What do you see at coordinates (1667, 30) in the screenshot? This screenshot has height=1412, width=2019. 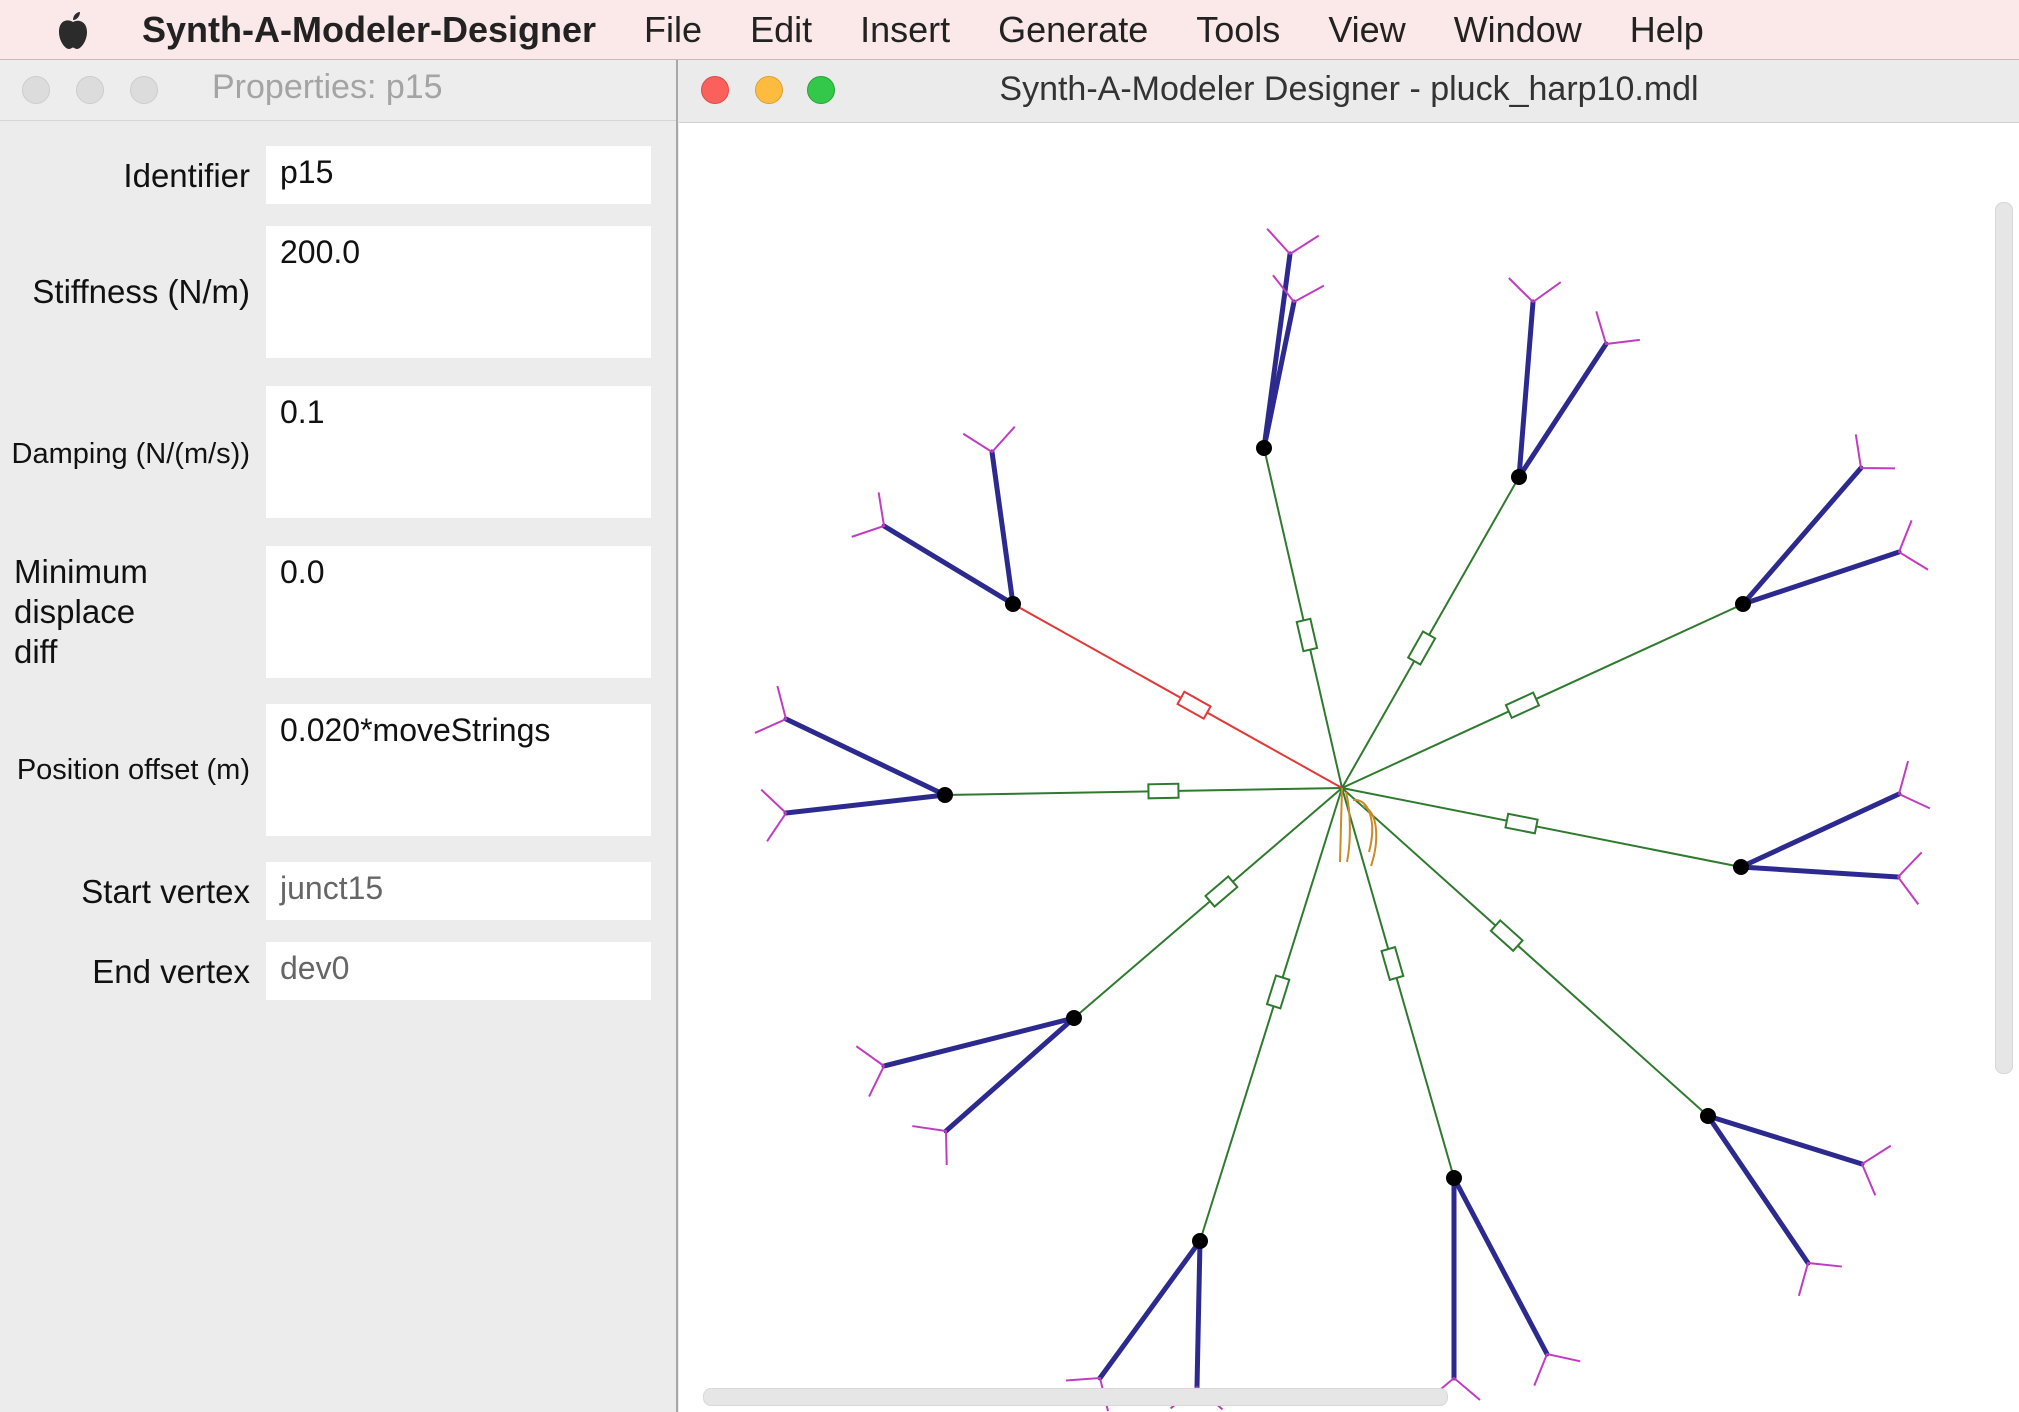 I see `menu-help: Help` at bounding box center [1667, 30].